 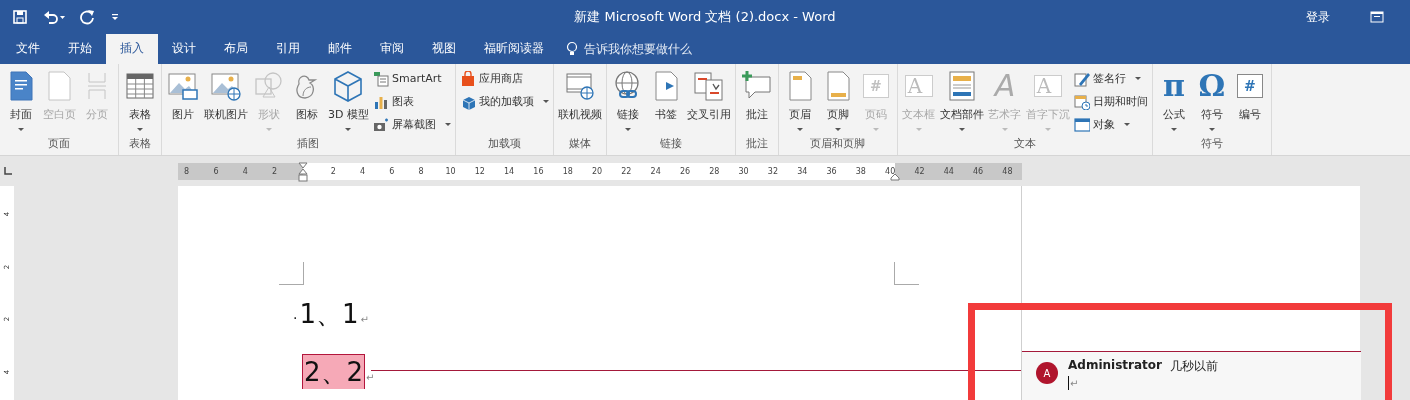 I want to click on camera-icon, so click(x=380, y=124).